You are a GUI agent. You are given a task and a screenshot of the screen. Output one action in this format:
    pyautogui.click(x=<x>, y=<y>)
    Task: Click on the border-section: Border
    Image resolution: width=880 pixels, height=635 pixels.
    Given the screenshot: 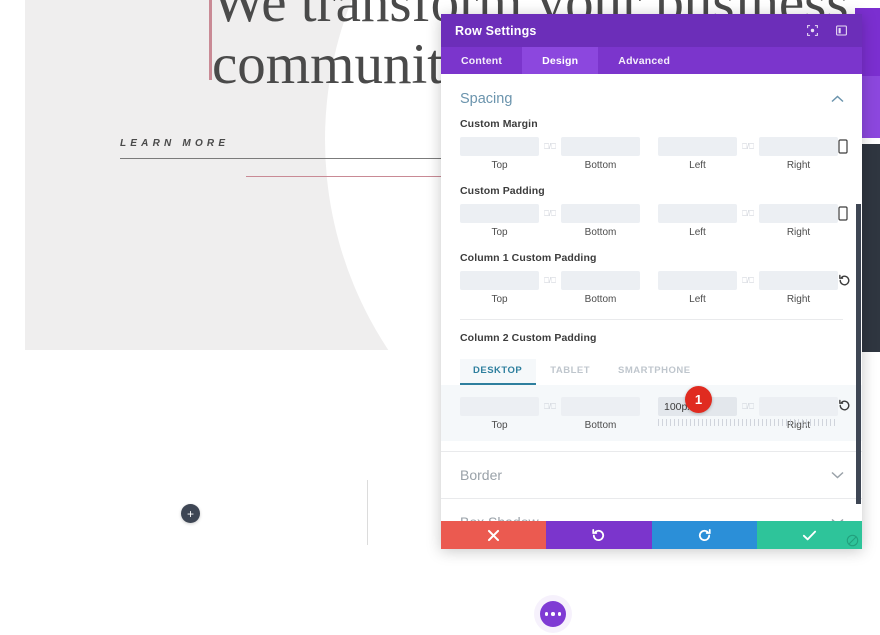 What is the action you would take?
    pyautogui.click(x=651, y=474)
    